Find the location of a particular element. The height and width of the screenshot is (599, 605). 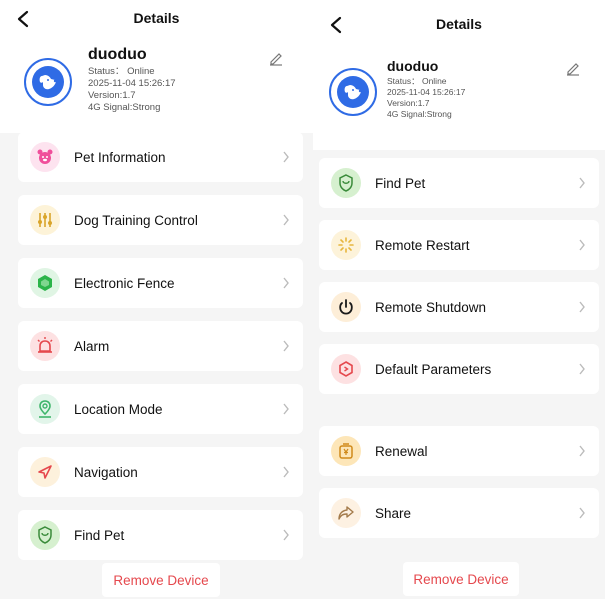

menu-item-label: Dog Training Control is located at coordinates (136, 220).